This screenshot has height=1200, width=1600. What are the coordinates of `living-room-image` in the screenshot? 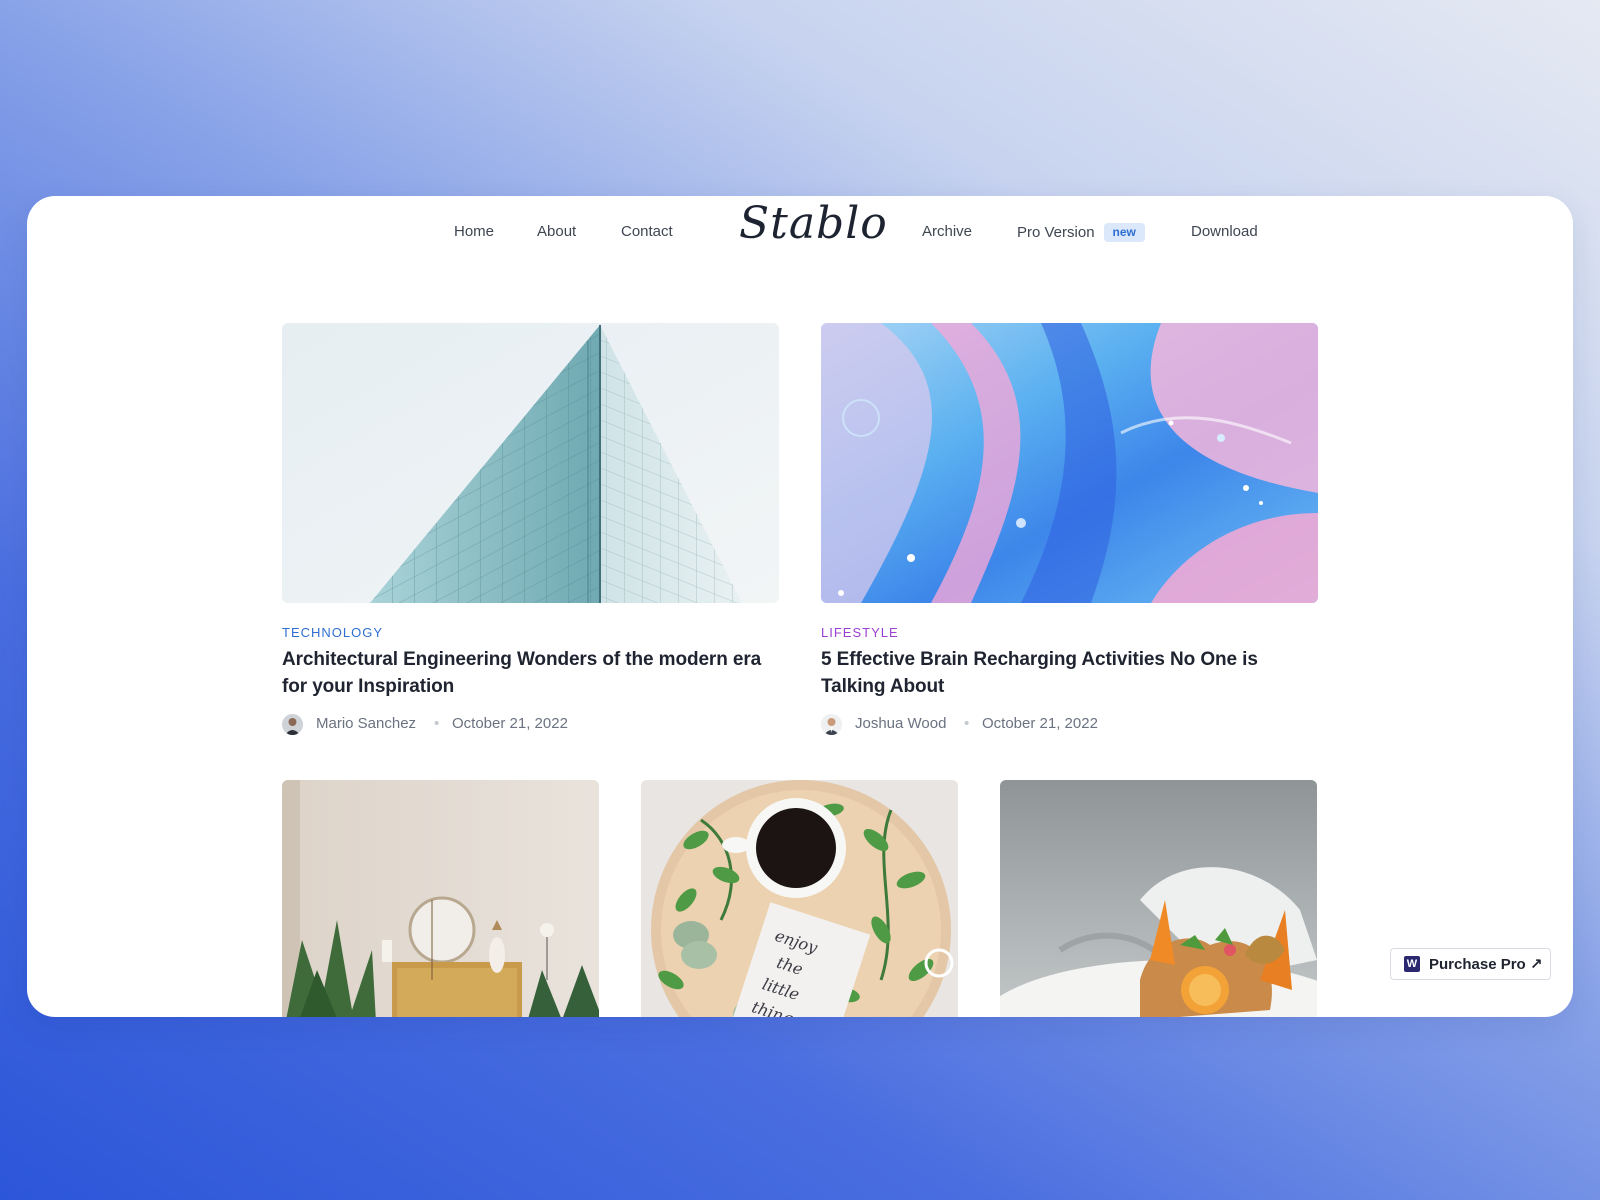 It's located at (440, 898).